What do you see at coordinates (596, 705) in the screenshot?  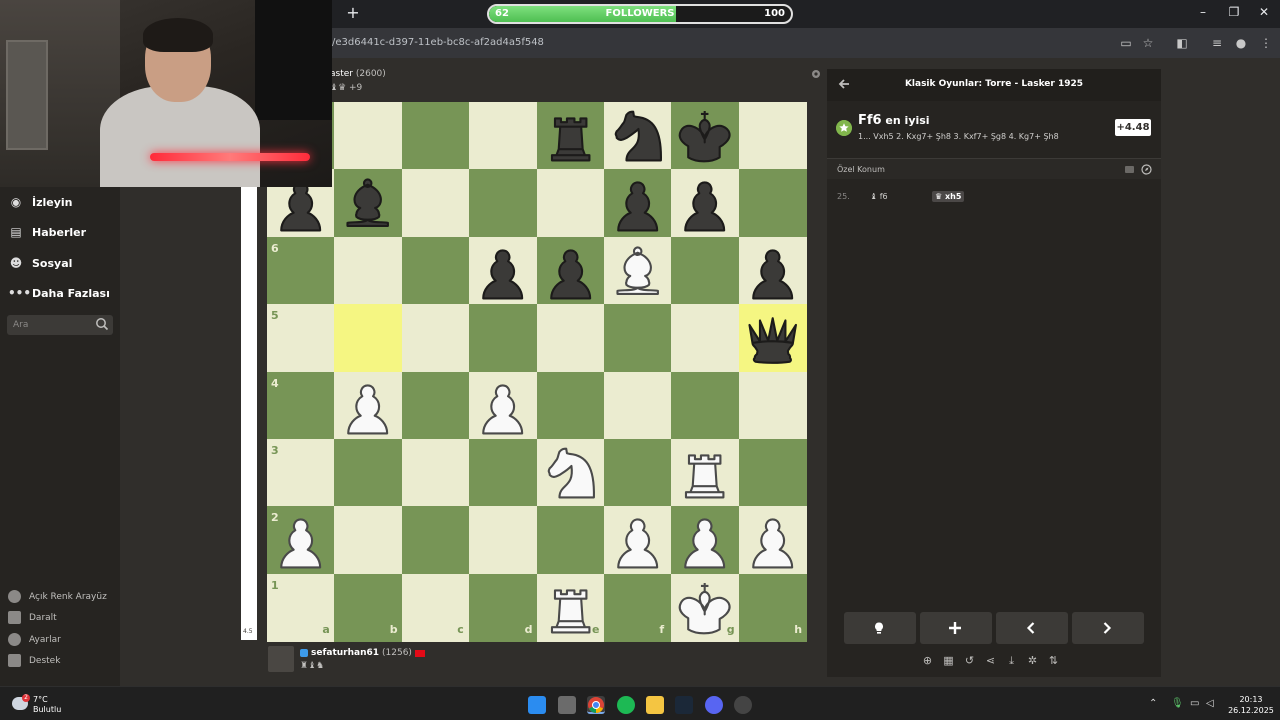 I see `chrome-icon` at bounding box center [596, 705].